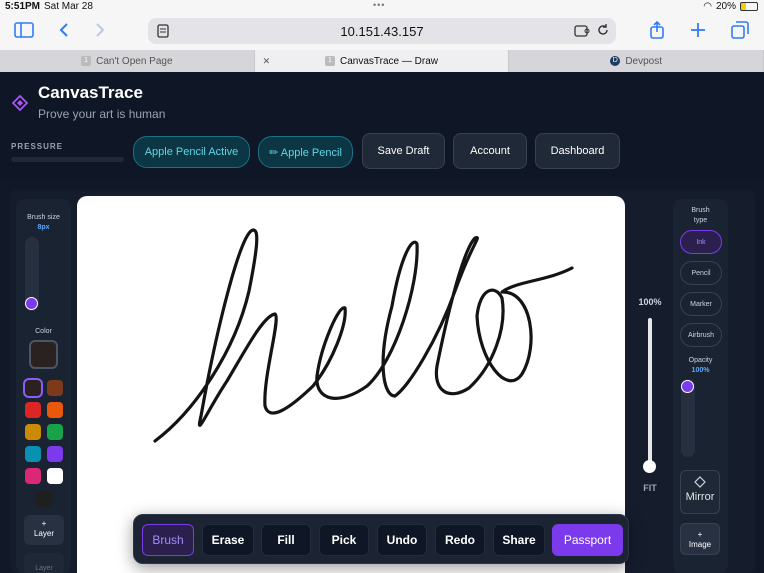  What do you see at coordinates (44, 523) in the screenshot?
I see `add-layer-plus: +` at bounding box center [44, 523].